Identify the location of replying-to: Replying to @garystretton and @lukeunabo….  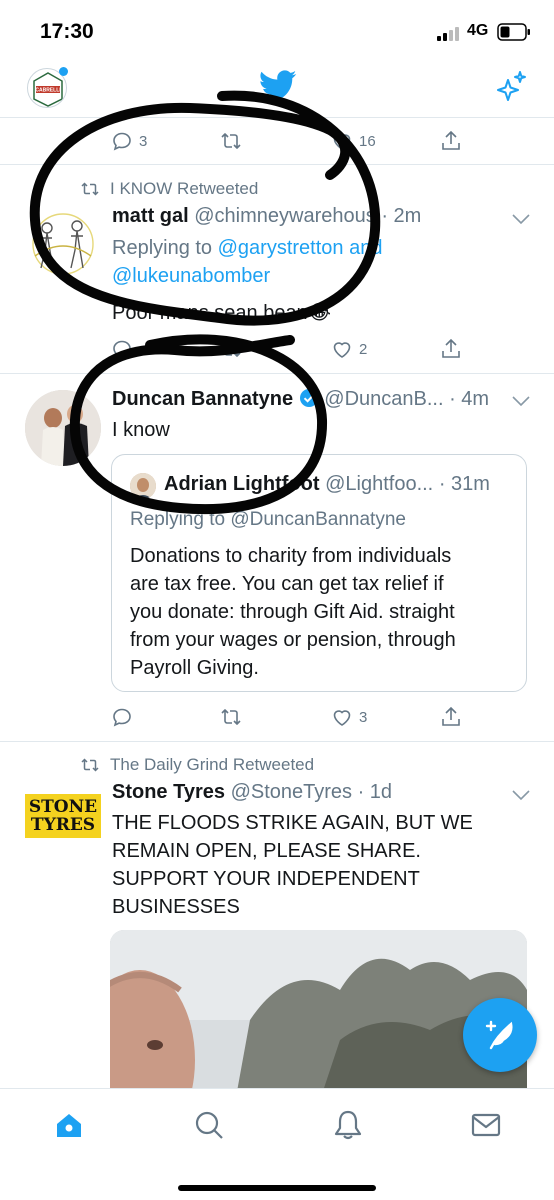
(312, 262).